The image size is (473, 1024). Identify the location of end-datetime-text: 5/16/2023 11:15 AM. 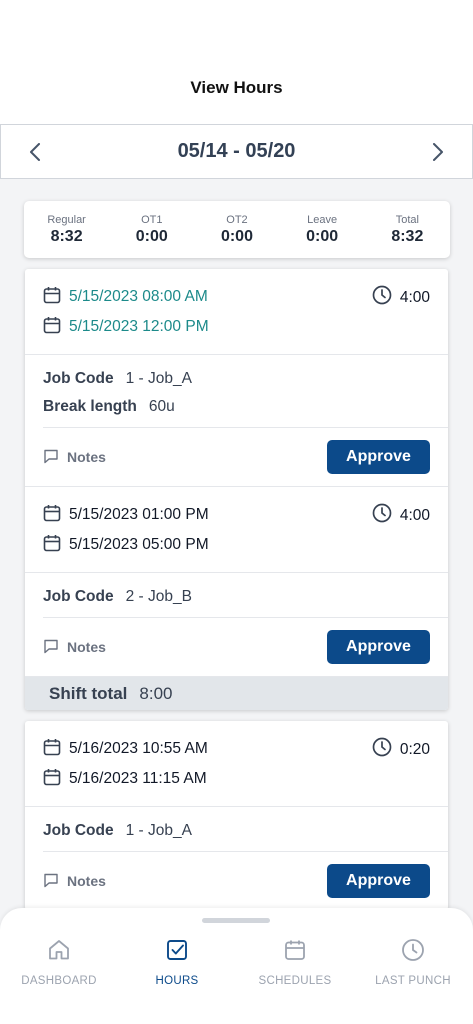
(138, 778).